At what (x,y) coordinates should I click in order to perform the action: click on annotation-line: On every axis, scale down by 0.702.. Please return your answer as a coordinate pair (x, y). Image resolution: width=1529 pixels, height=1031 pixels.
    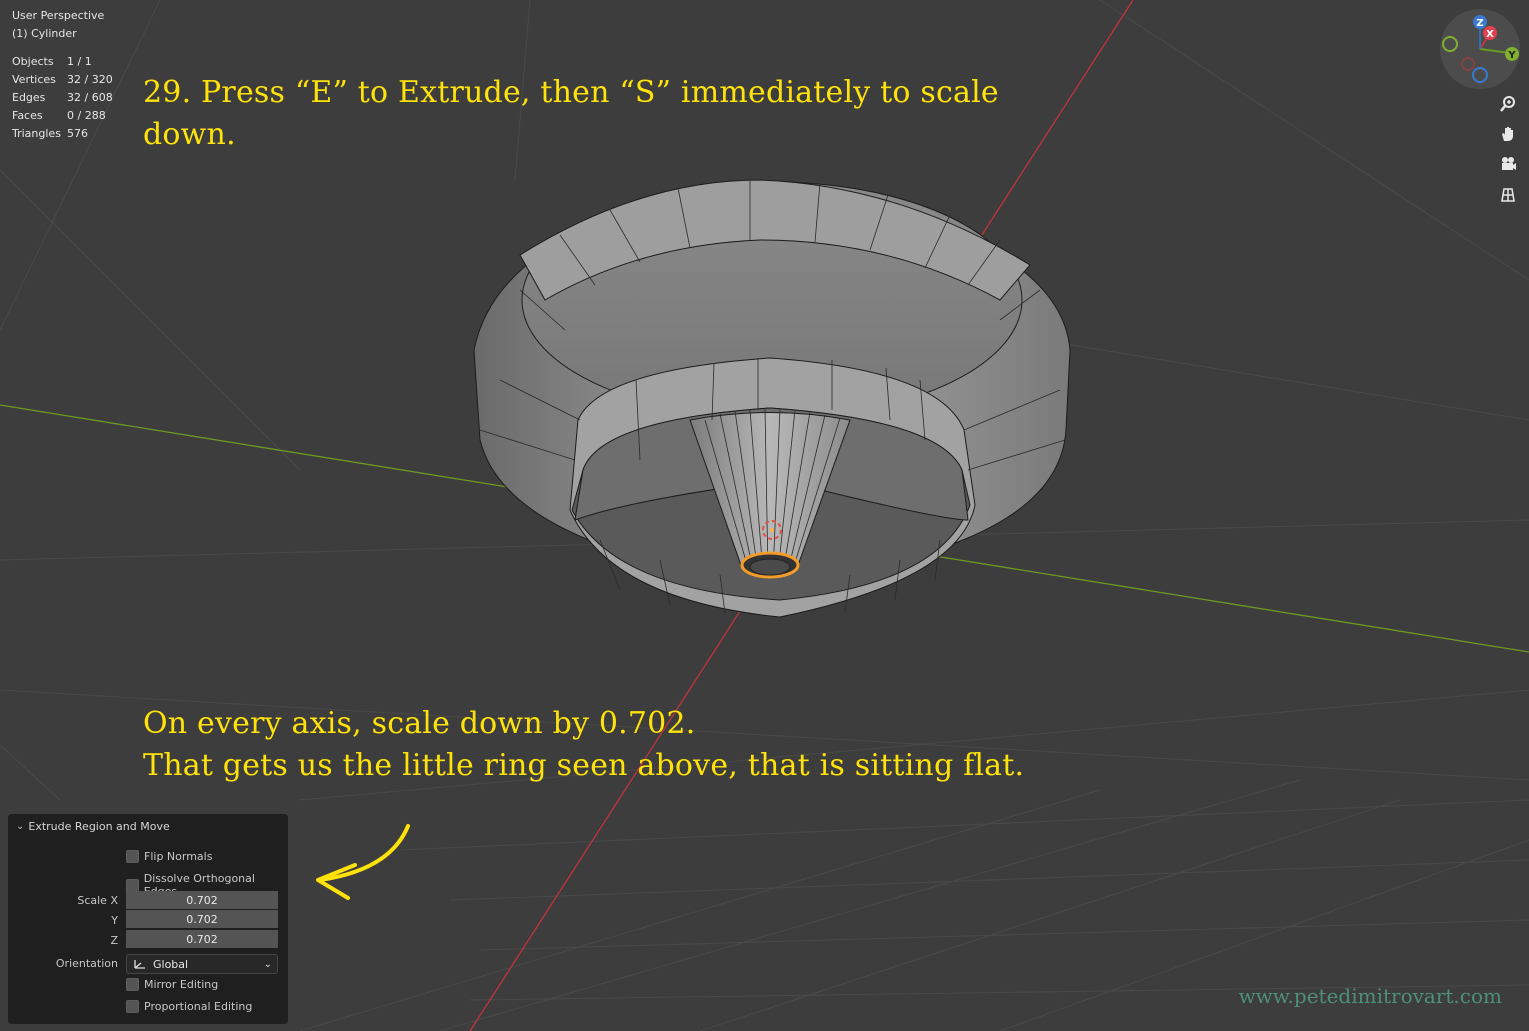
    Looking at the image, I should click on (419, 723).